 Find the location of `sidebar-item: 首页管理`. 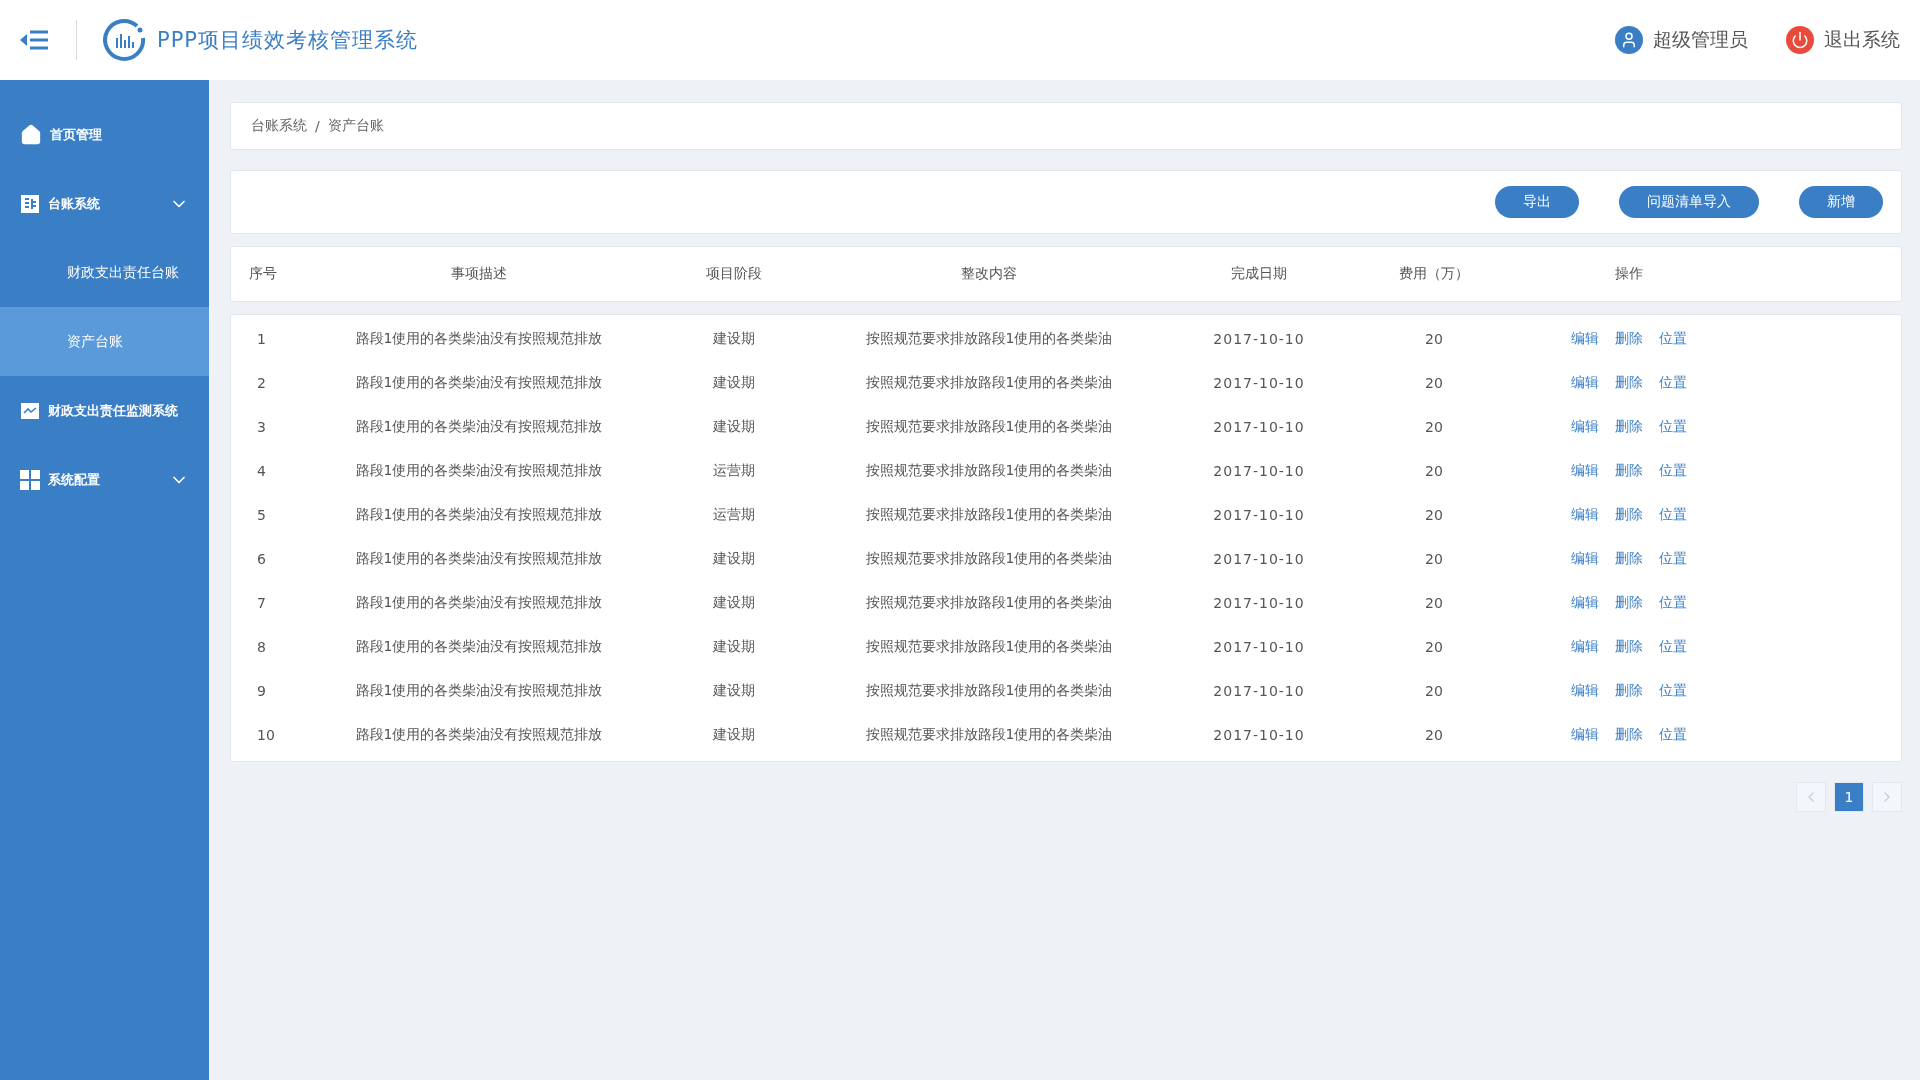

sidebar-item: 首页管理 is located at coordinates (104, 134).